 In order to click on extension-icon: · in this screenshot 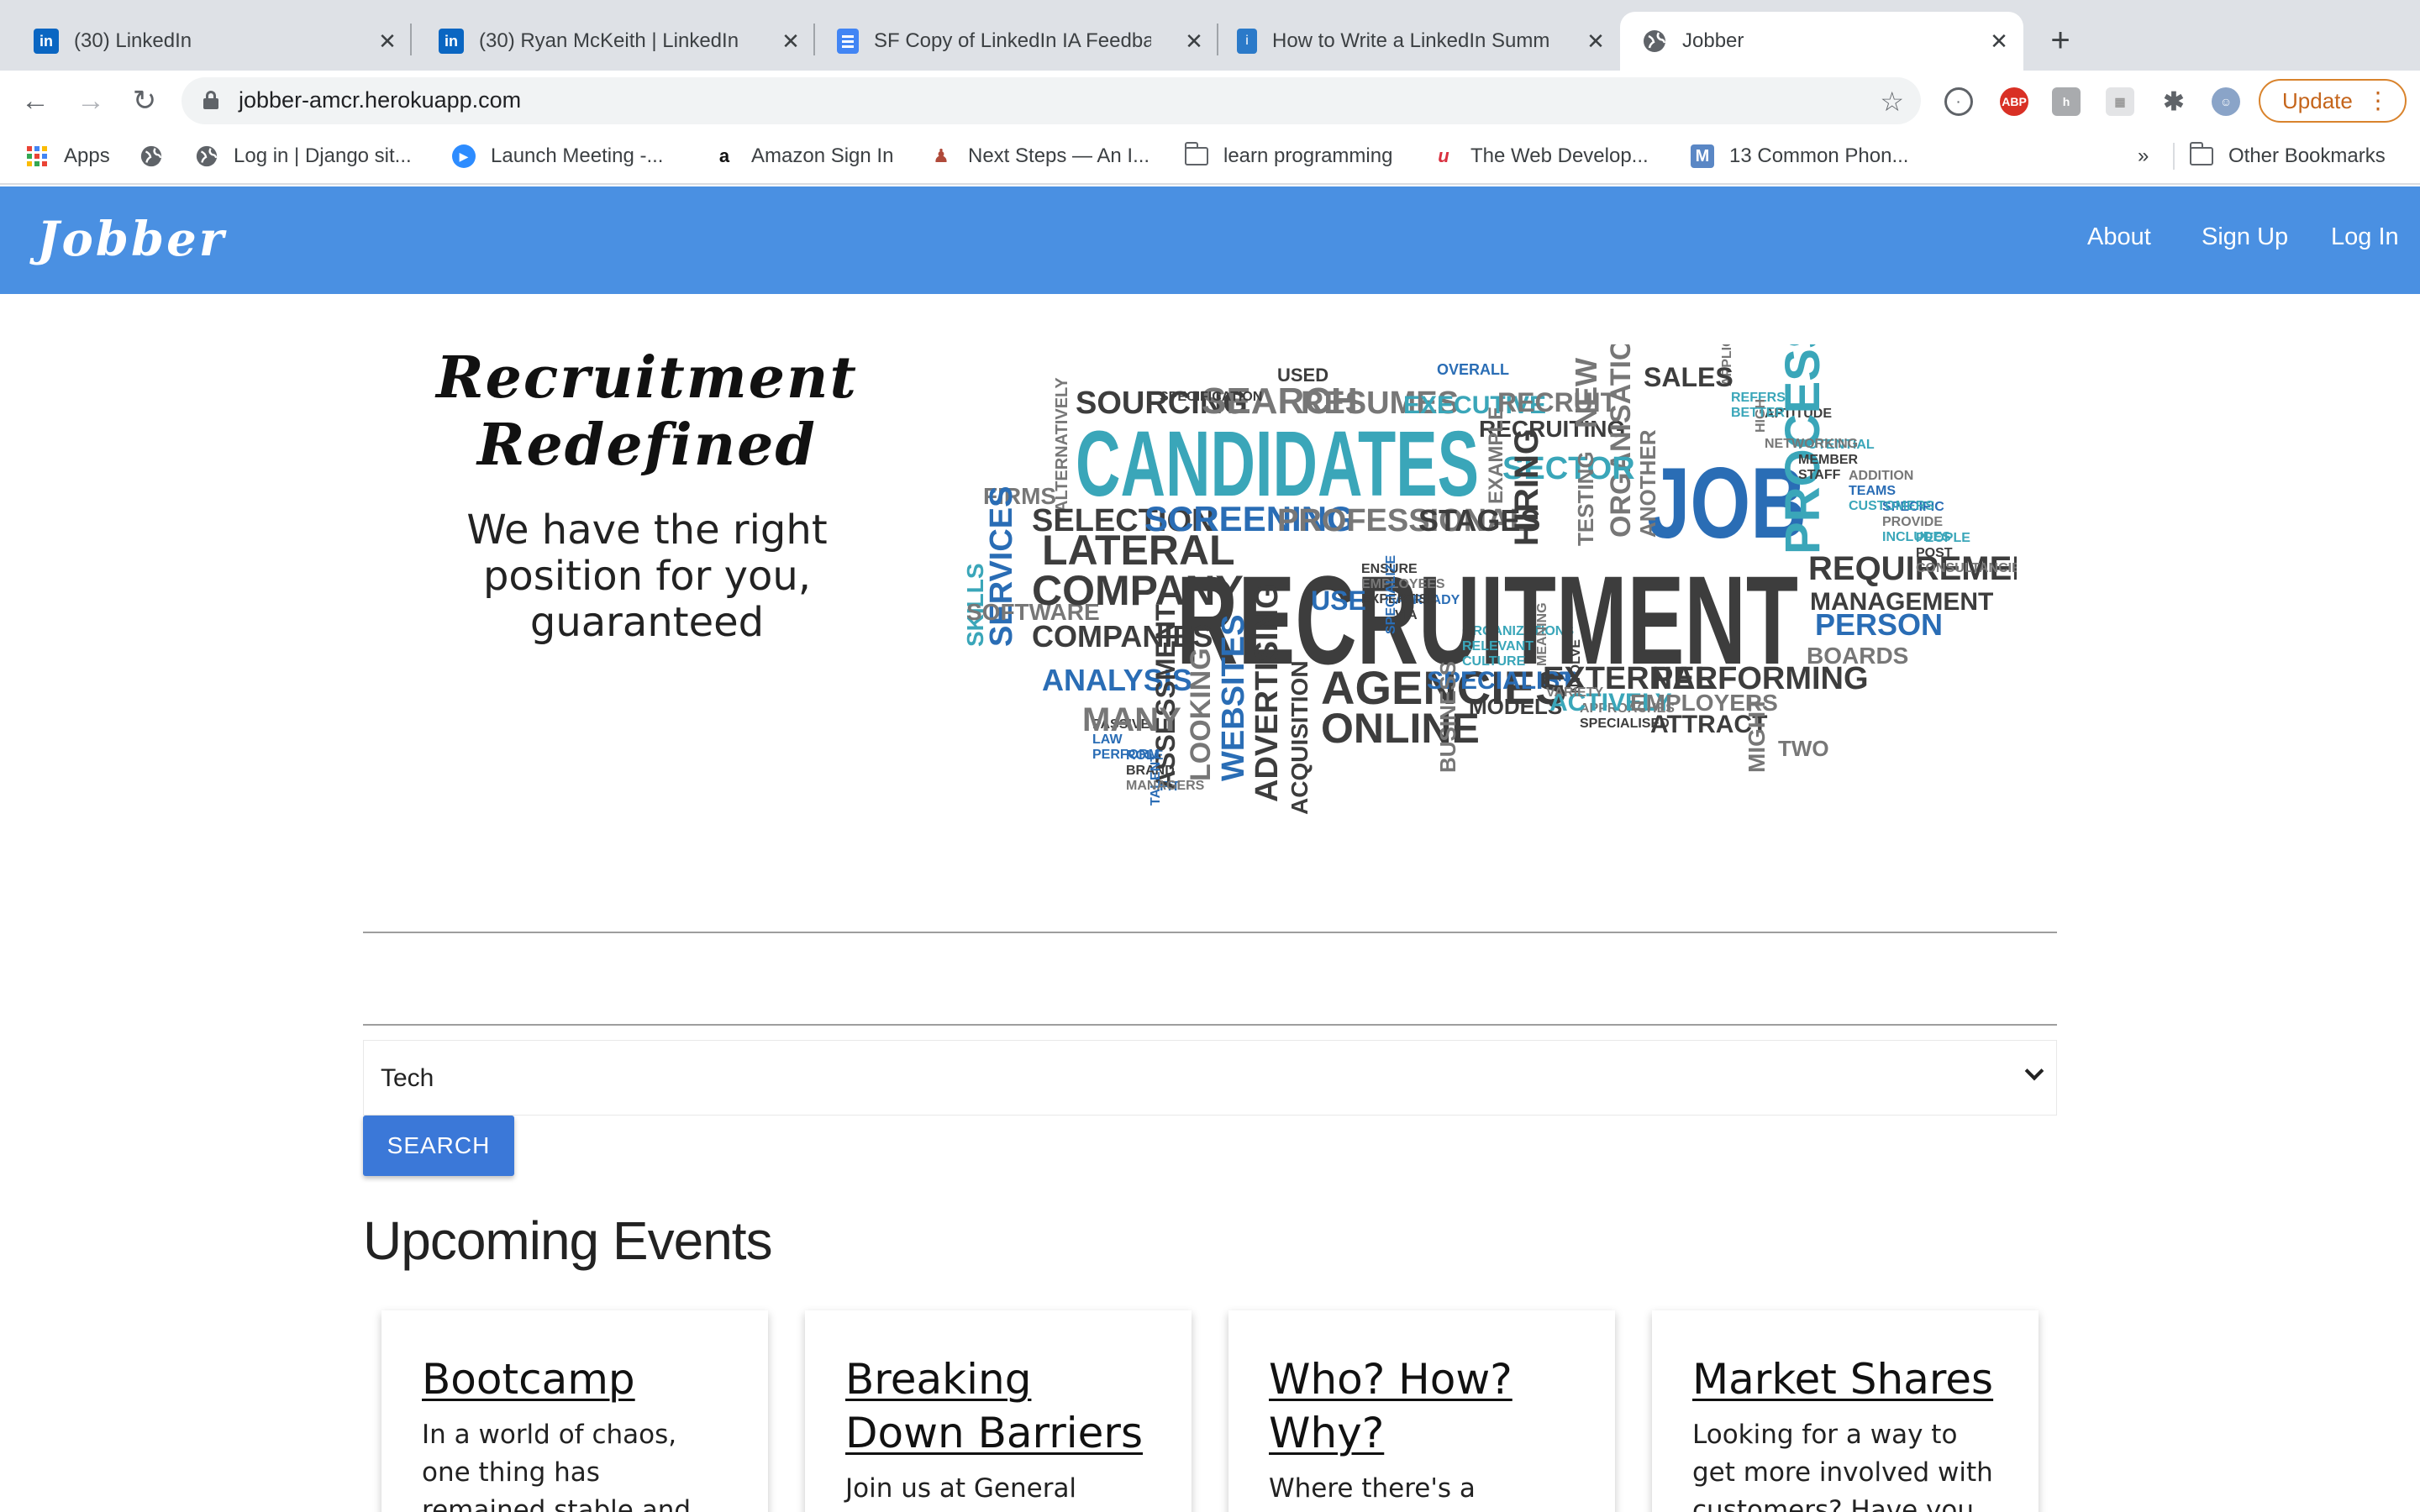, I will do `click(1959, 101)`.